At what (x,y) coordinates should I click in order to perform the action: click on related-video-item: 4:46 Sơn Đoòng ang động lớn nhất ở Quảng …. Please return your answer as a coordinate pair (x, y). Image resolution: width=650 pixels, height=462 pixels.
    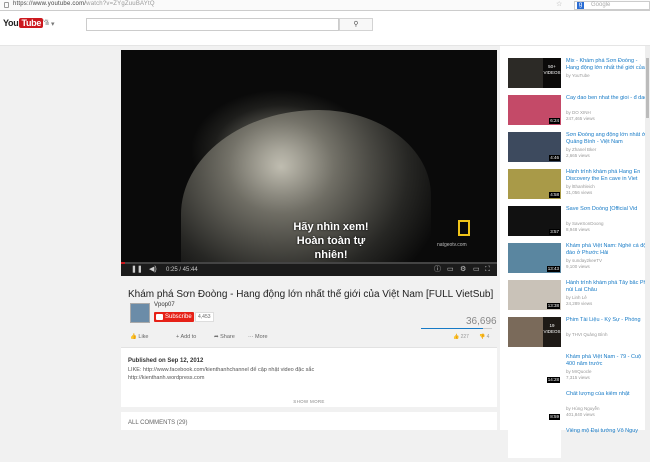
    Looking at the image, I should click on (579, 149).